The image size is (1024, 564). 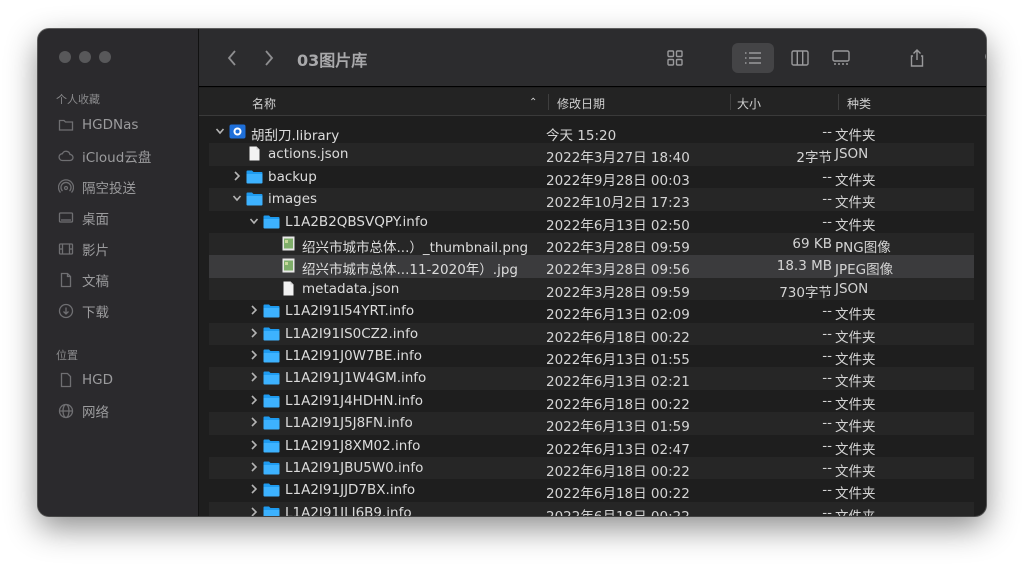 I want to click on sort-ascending-icon: ⌃, so click(x=533, y=102).